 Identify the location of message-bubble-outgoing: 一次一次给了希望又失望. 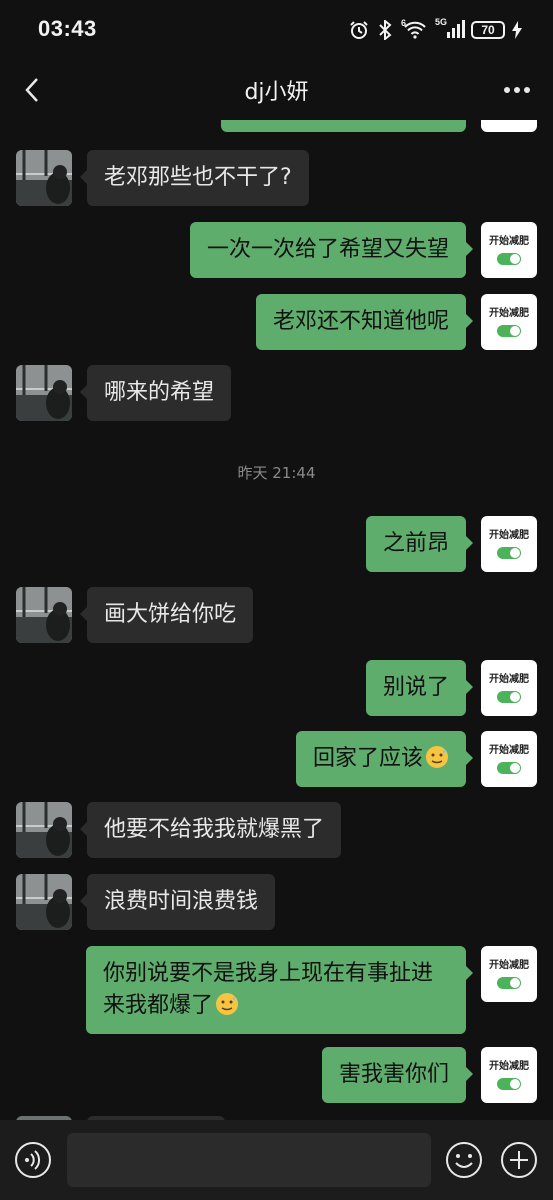
(331, 250).